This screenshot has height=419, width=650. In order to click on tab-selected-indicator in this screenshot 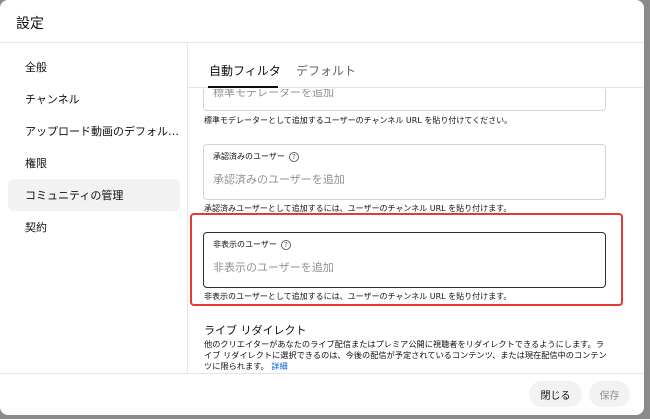, I will do `click(243, 87)`.